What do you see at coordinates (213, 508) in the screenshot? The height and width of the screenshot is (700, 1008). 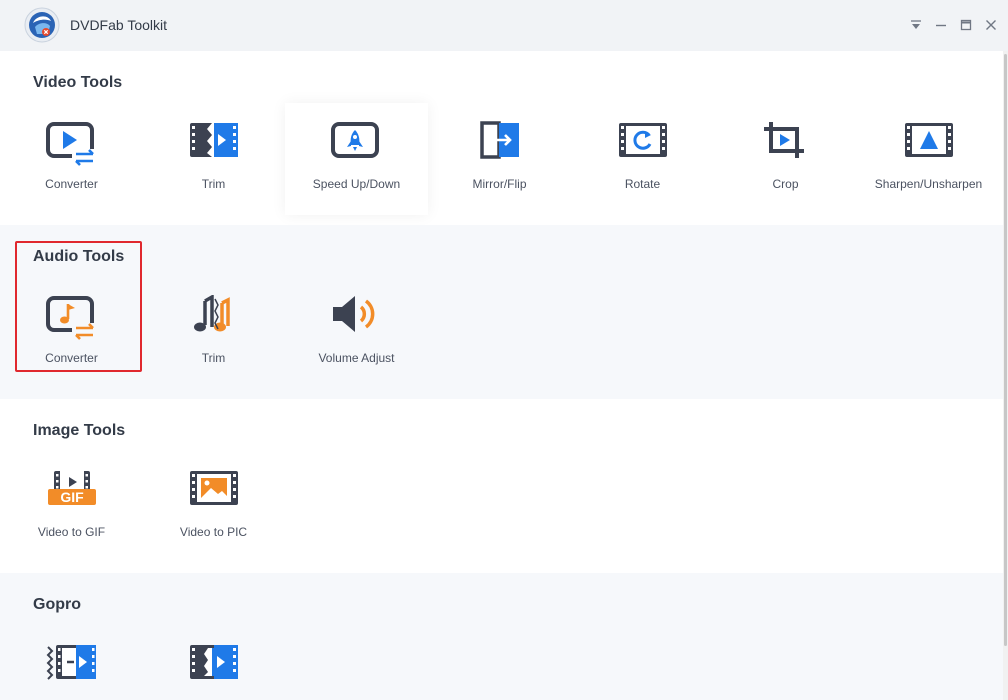 I see `video-to-pic-tool: Video to PIC` at bounding box center [213, 508].